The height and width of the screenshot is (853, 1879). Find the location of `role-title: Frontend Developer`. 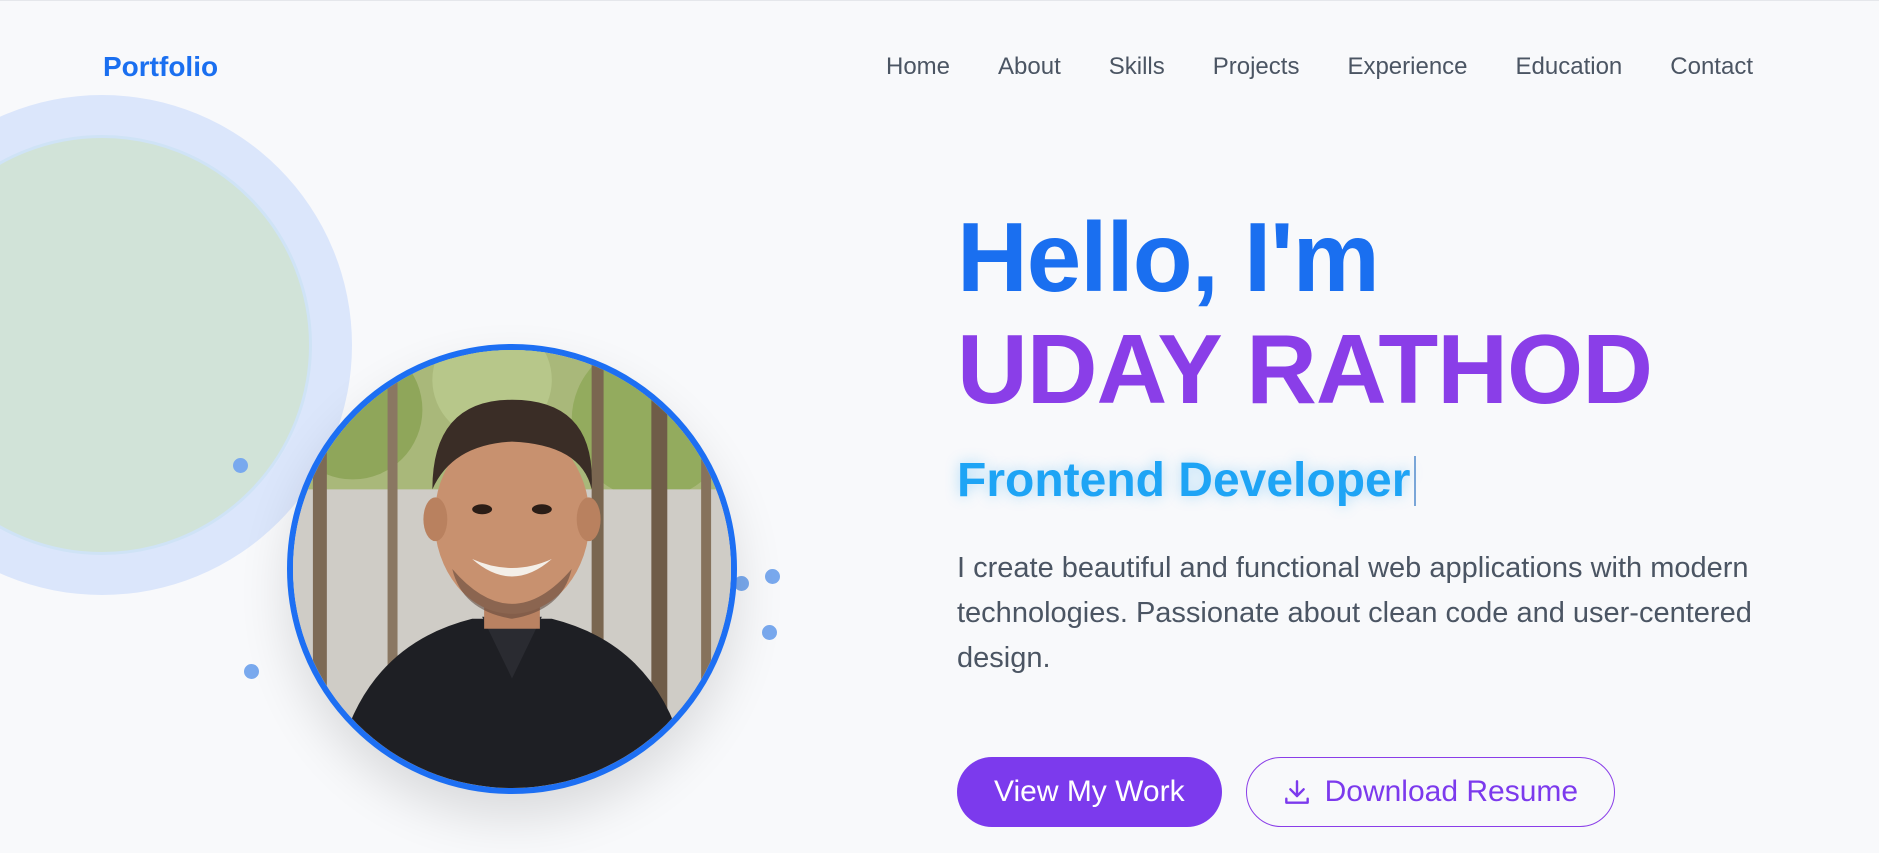

role-title: Frontend Developer is located at coordinates (1187, 480).